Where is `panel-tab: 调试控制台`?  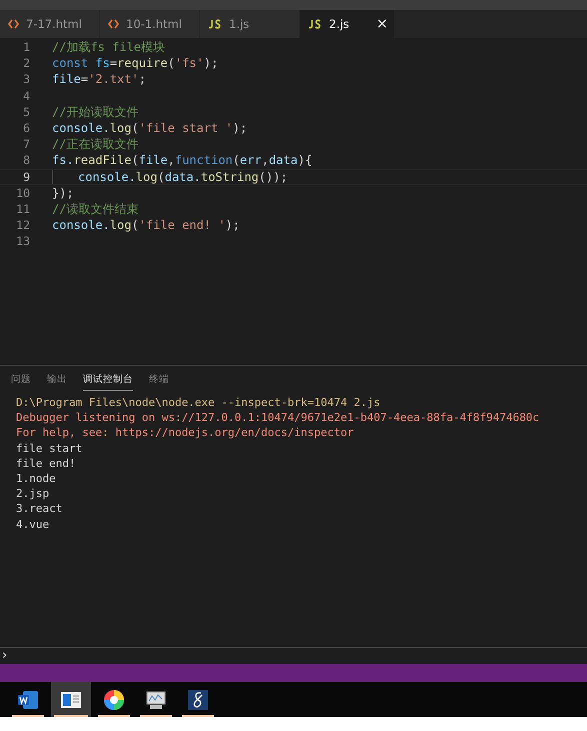
panel-tab: 调试控制台 is located at coordinates (108, 379).